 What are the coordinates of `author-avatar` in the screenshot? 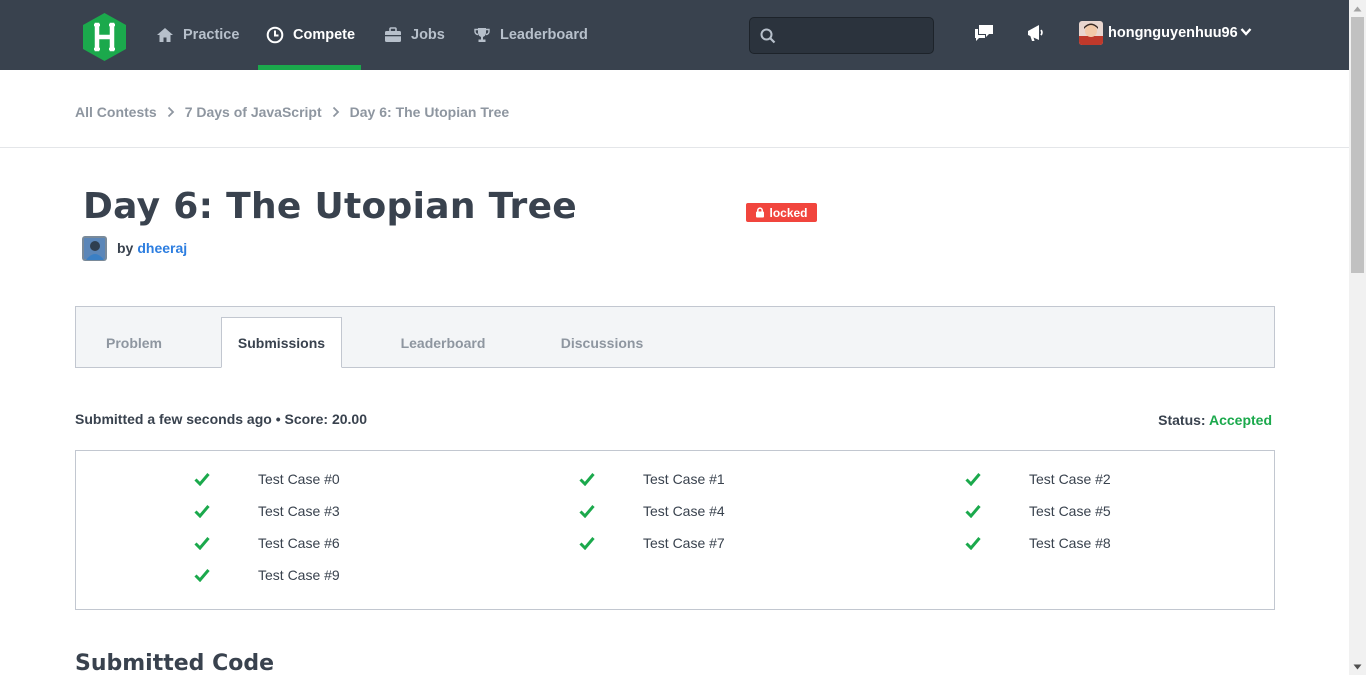 It's located at (94, 248).